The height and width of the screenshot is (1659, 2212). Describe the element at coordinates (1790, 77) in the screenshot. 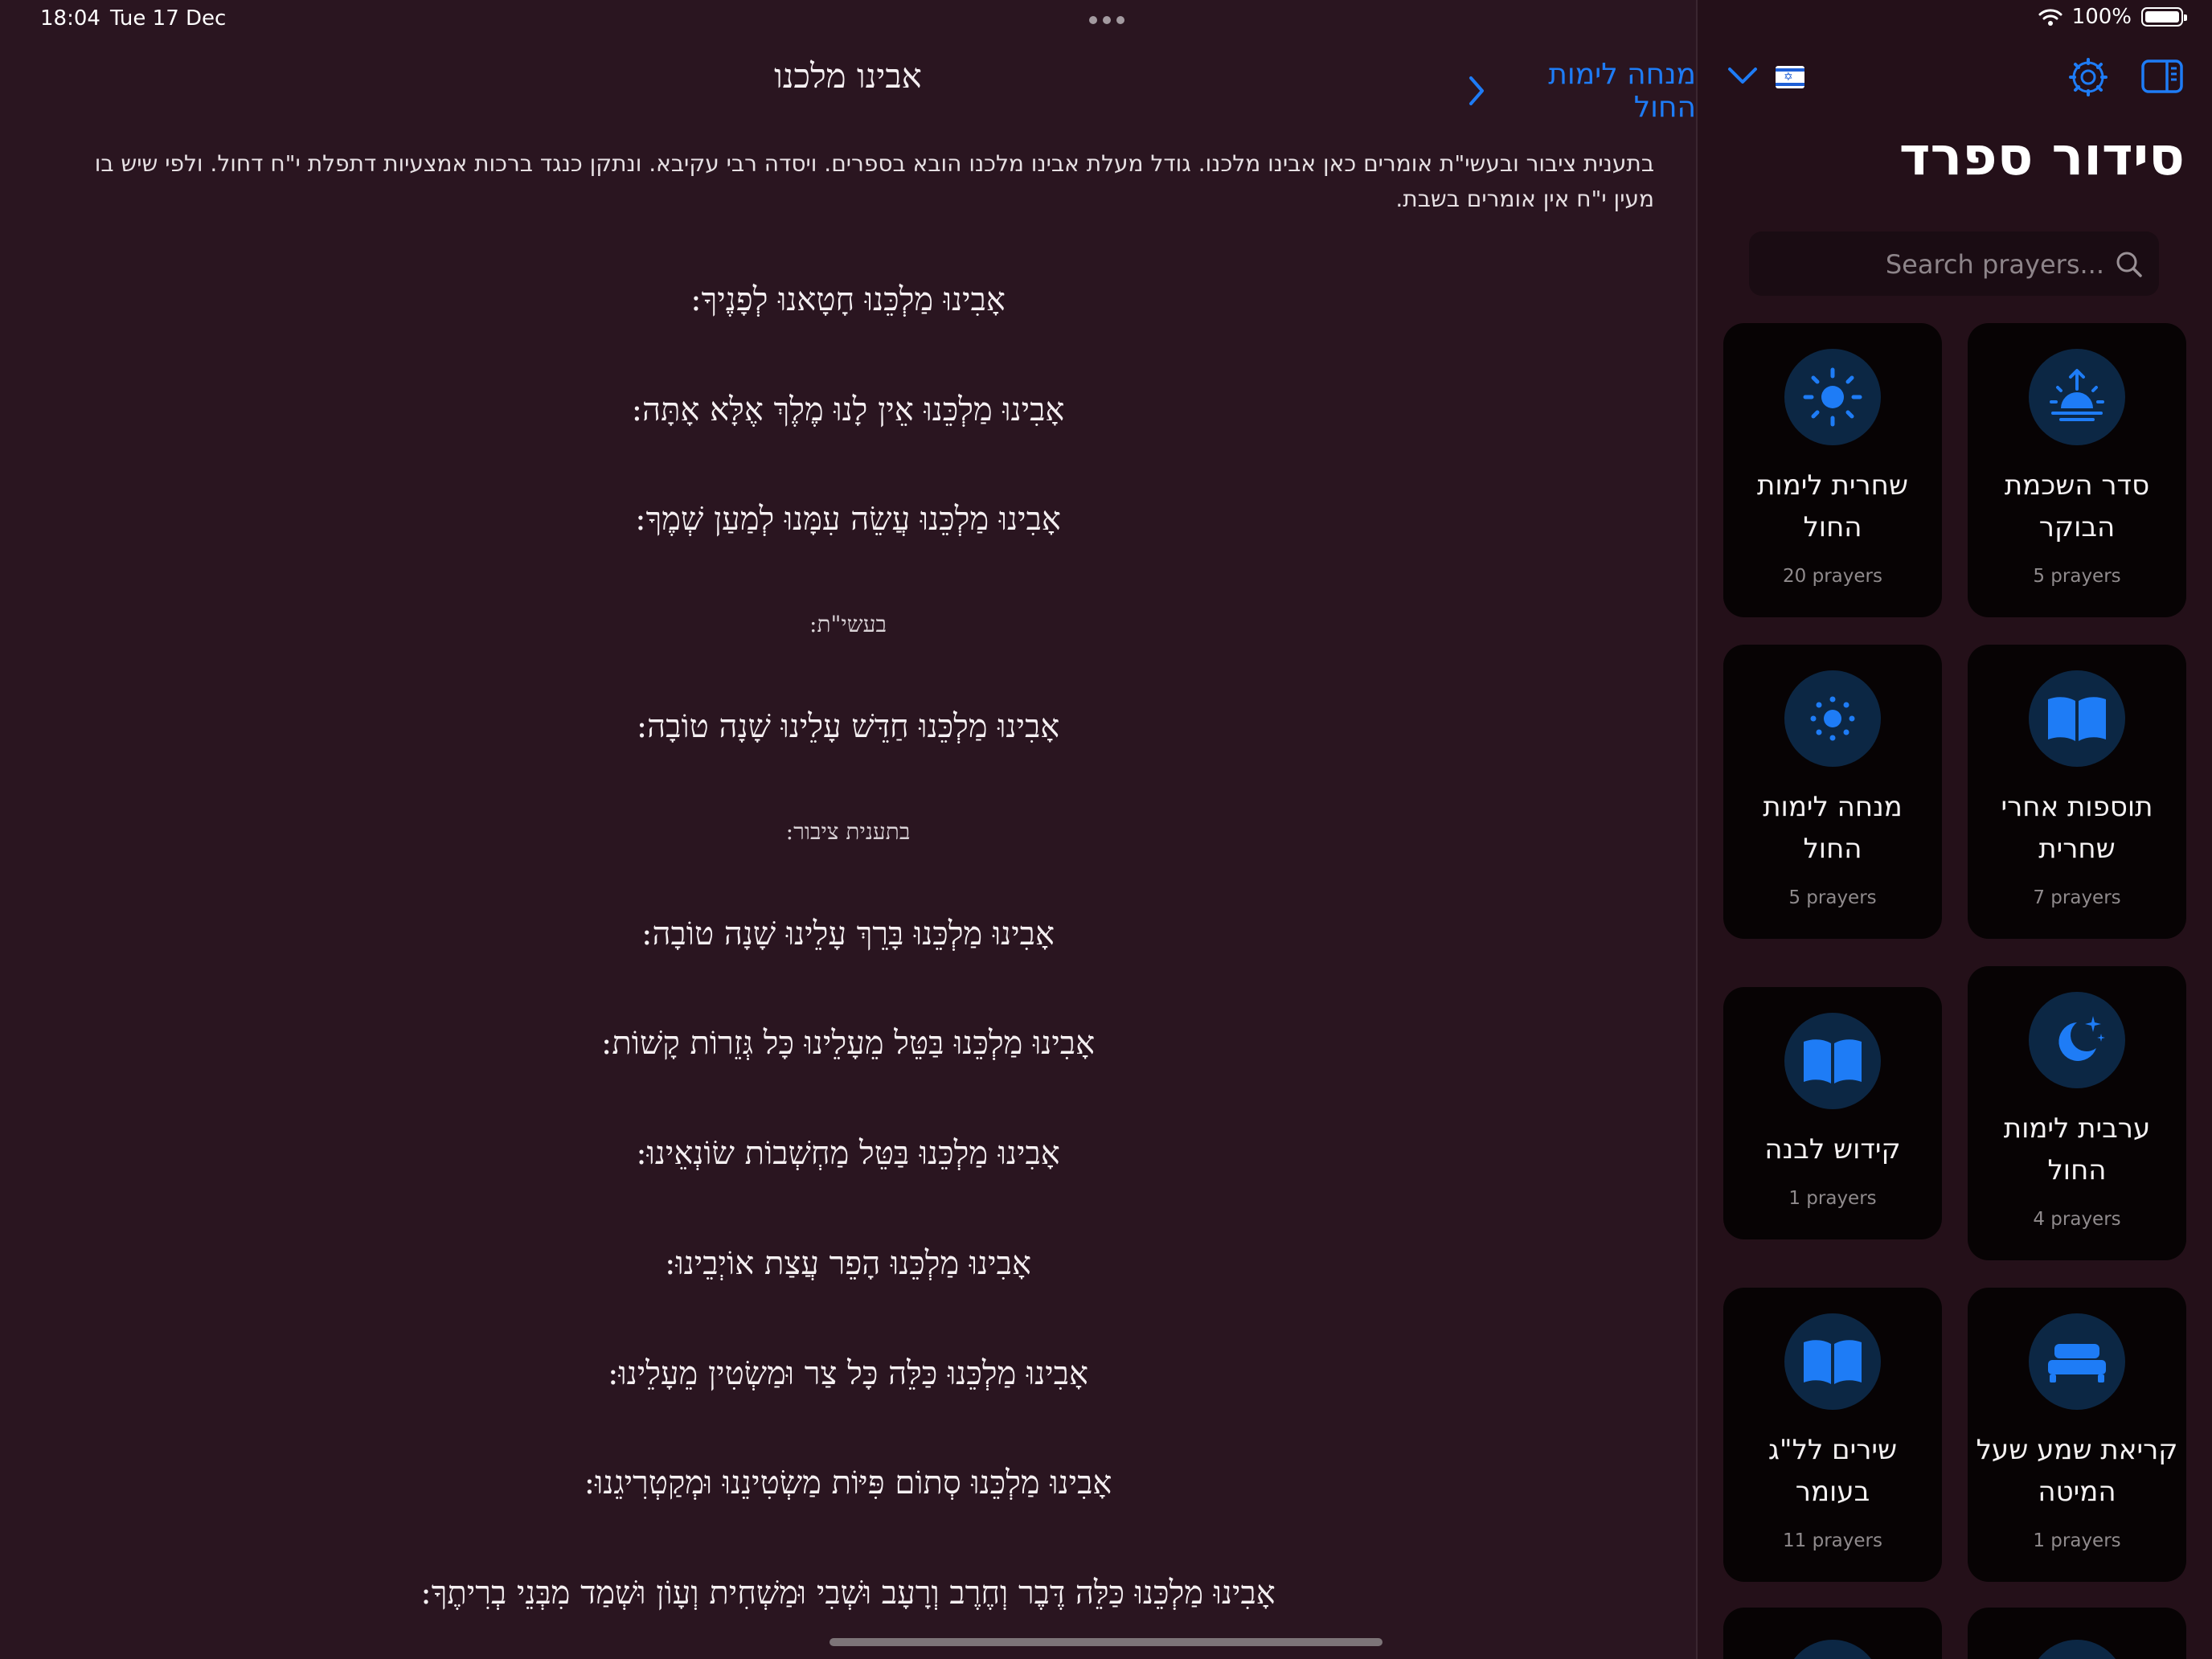

I see `israel-flag-icon: ✡` at that location.